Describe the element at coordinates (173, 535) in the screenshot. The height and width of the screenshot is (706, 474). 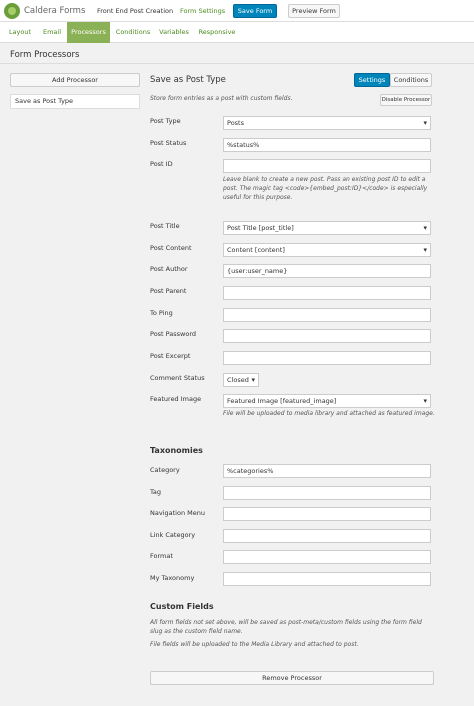
I see `link-category-label: Link Category` at that location.